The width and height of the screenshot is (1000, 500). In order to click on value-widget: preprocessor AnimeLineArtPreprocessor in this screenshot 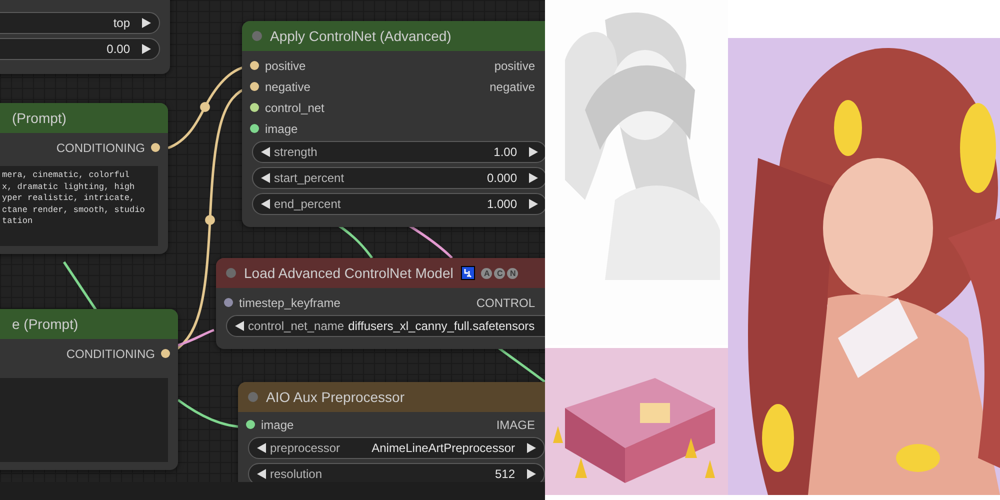, I will do `click(396, 448)`.